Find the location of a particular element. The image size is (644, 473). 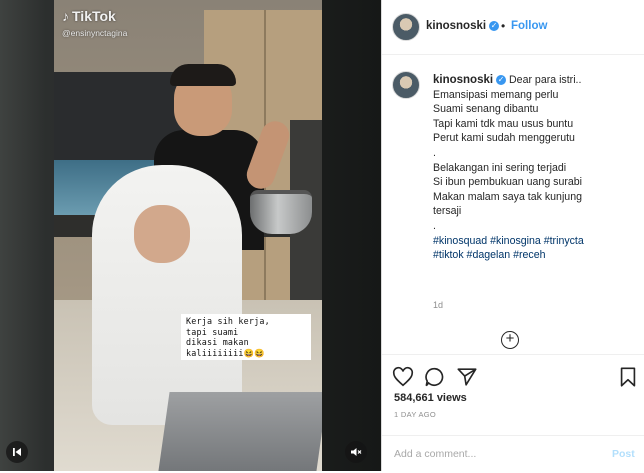

tiktok-watermark: ♪ TikTok is located at coordinates (89, 16).